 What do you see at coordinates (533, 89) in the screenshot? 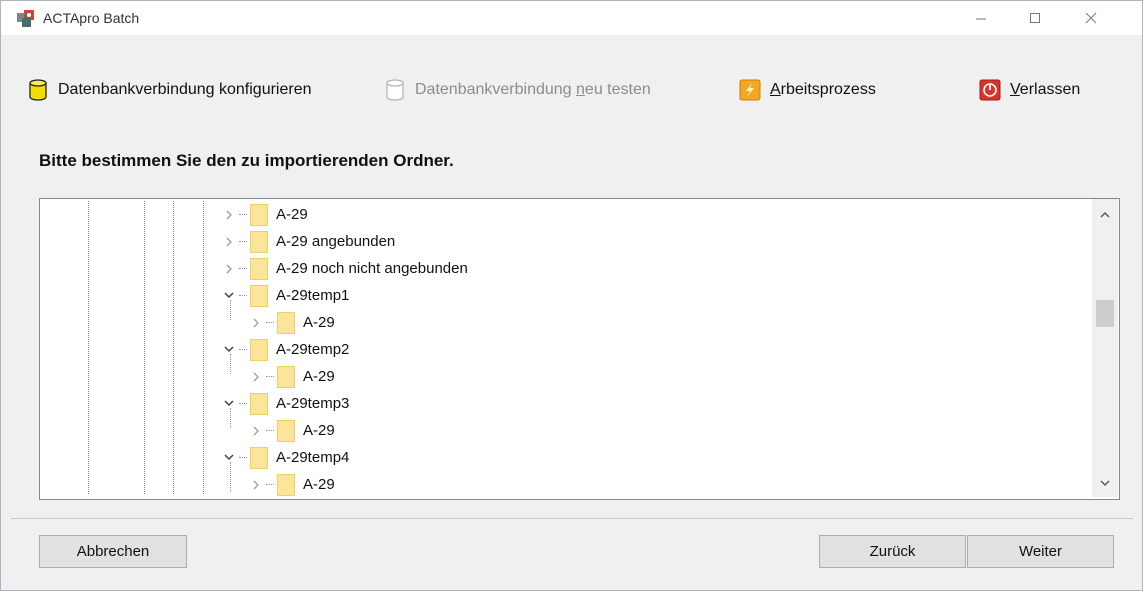
I see `retest-db-label: Datenbankverbindung neu testen` at bounding box center [533, 89].